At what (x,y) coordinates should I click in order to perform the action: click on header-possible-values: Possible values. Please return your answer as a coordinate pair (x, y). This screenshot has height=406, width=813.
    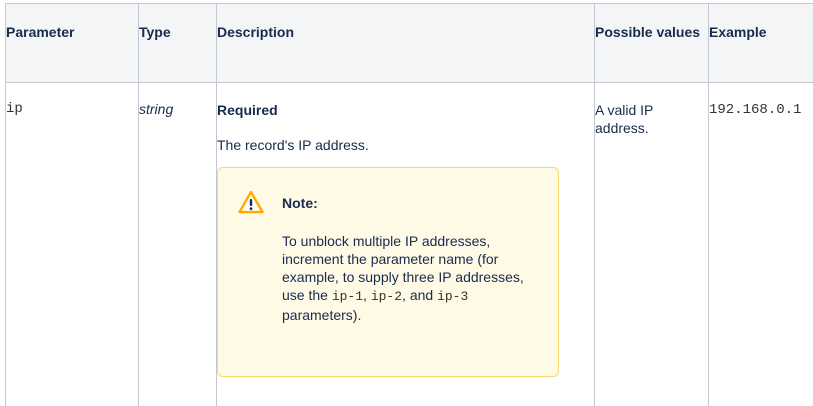
    Looking at the image, I should click on (651, 43).